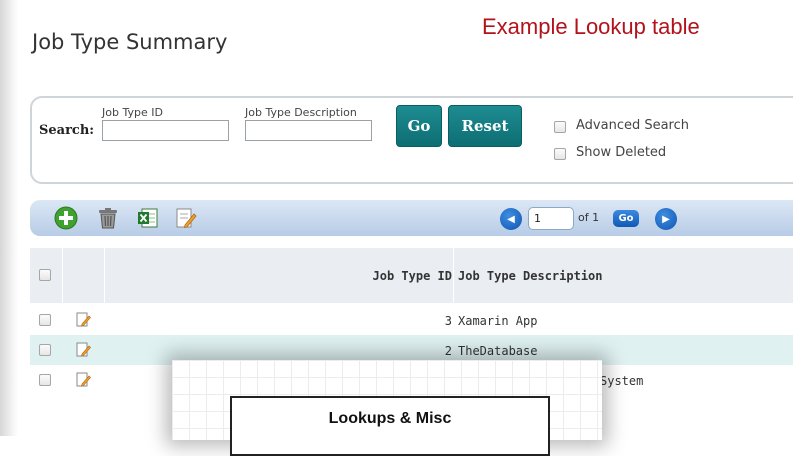  I want to click on prev-page-icon: ◀, so click(511, 219).